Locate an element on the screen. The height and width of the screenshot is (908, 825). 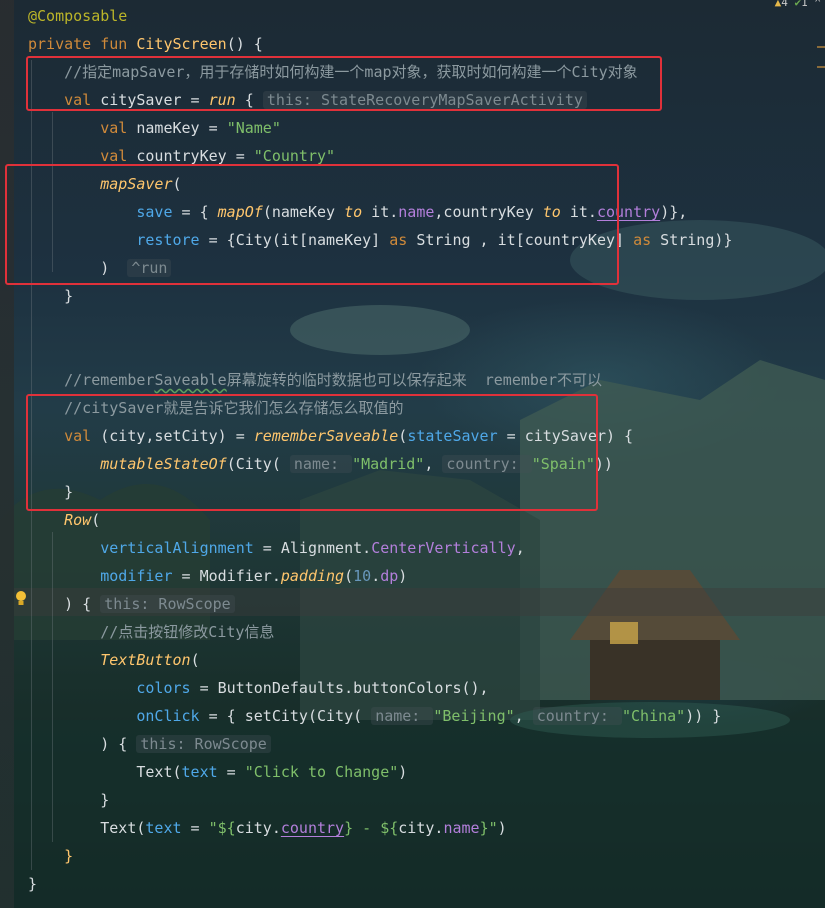
code-token: "${ is located at coordinates (222, 828).